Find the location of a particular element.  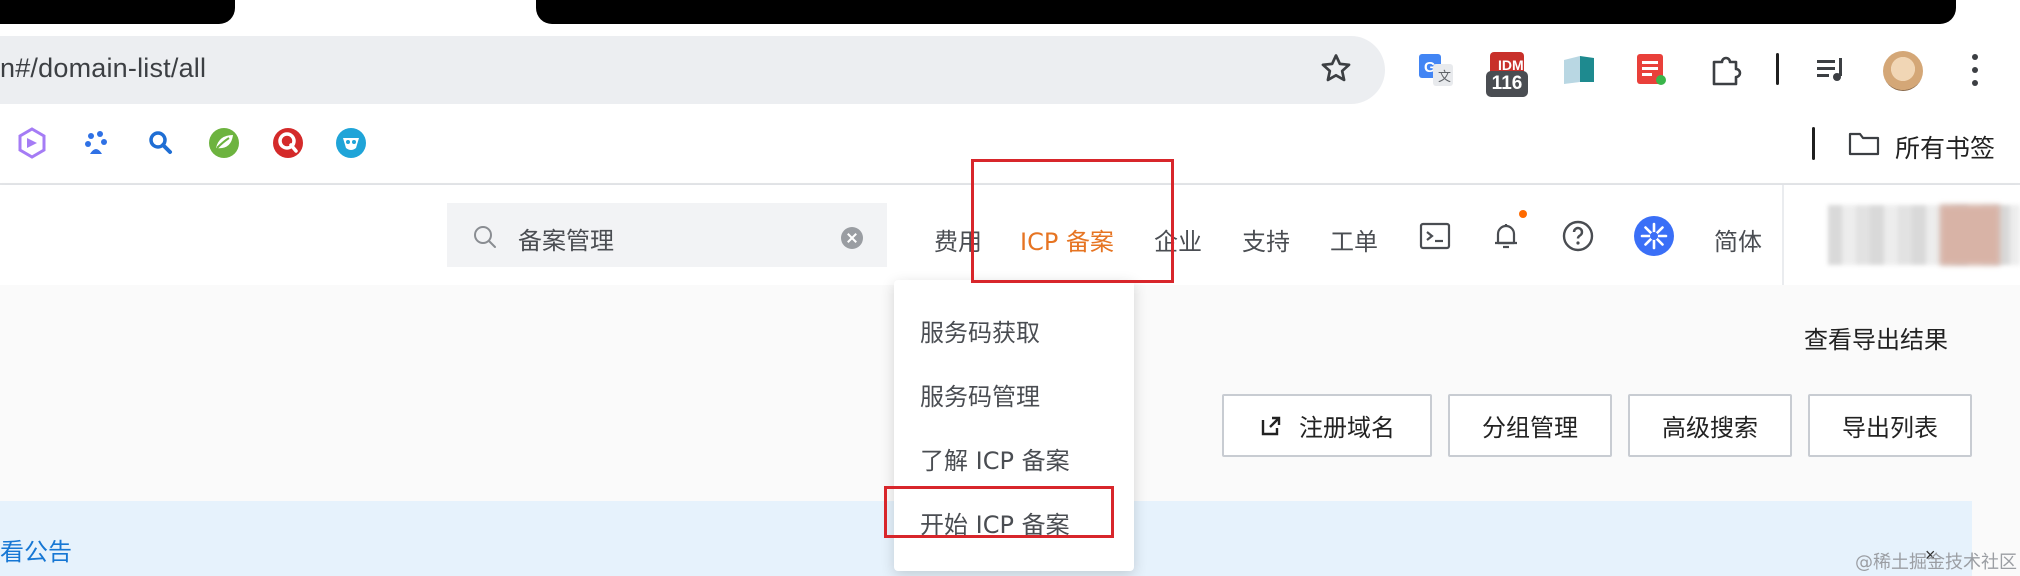

reader-extension-icon is located at coordinates (1579, 69).